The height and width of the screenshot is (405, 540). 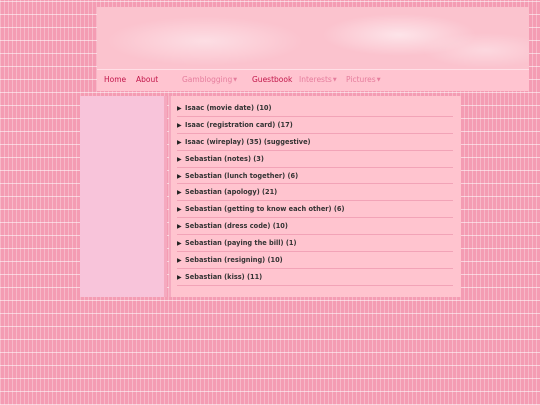 What do you see at coordinates (315, 108) in the screenshot?
I see `list-item: ▶ Isaac (movie date) (10)` at bounding box center [315, 108].